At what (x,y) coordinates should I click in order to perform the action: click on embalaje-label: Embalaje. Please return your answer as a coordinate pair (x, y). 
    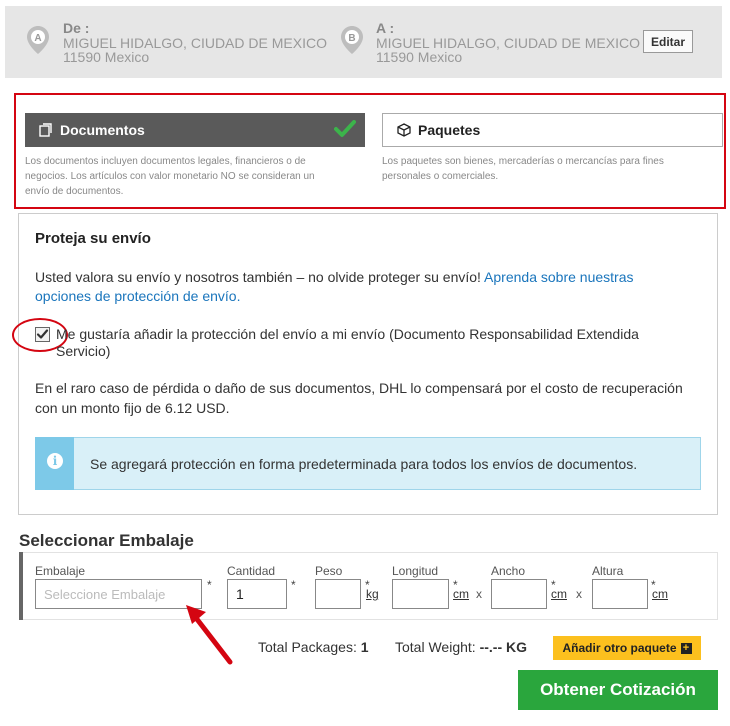
    Looking at the image, I should click on (60, 571).